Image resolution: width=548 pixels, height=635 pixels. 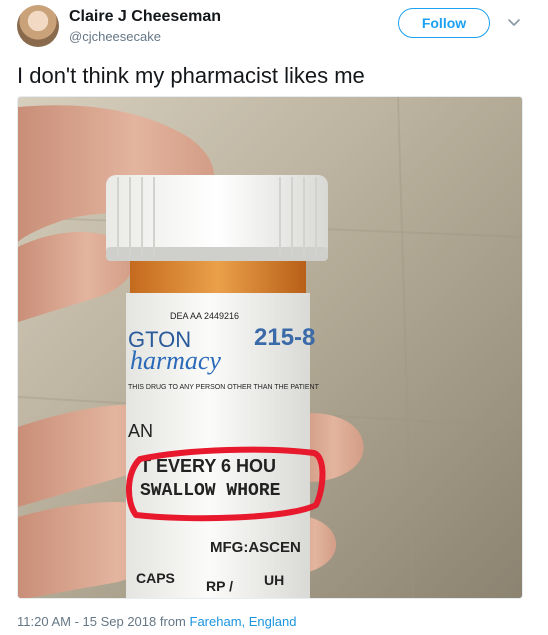 What do you see at coordinates (514, 22) in the screenshot?
I see `chevron-down-icon` at bounding box center [514, 22].